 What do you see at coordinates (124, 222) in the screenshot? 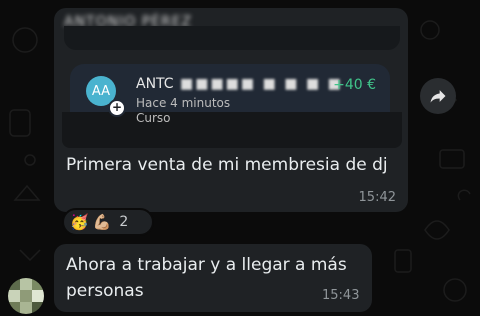
I see `reaction-count: 2` at bounding box center [124, 222].